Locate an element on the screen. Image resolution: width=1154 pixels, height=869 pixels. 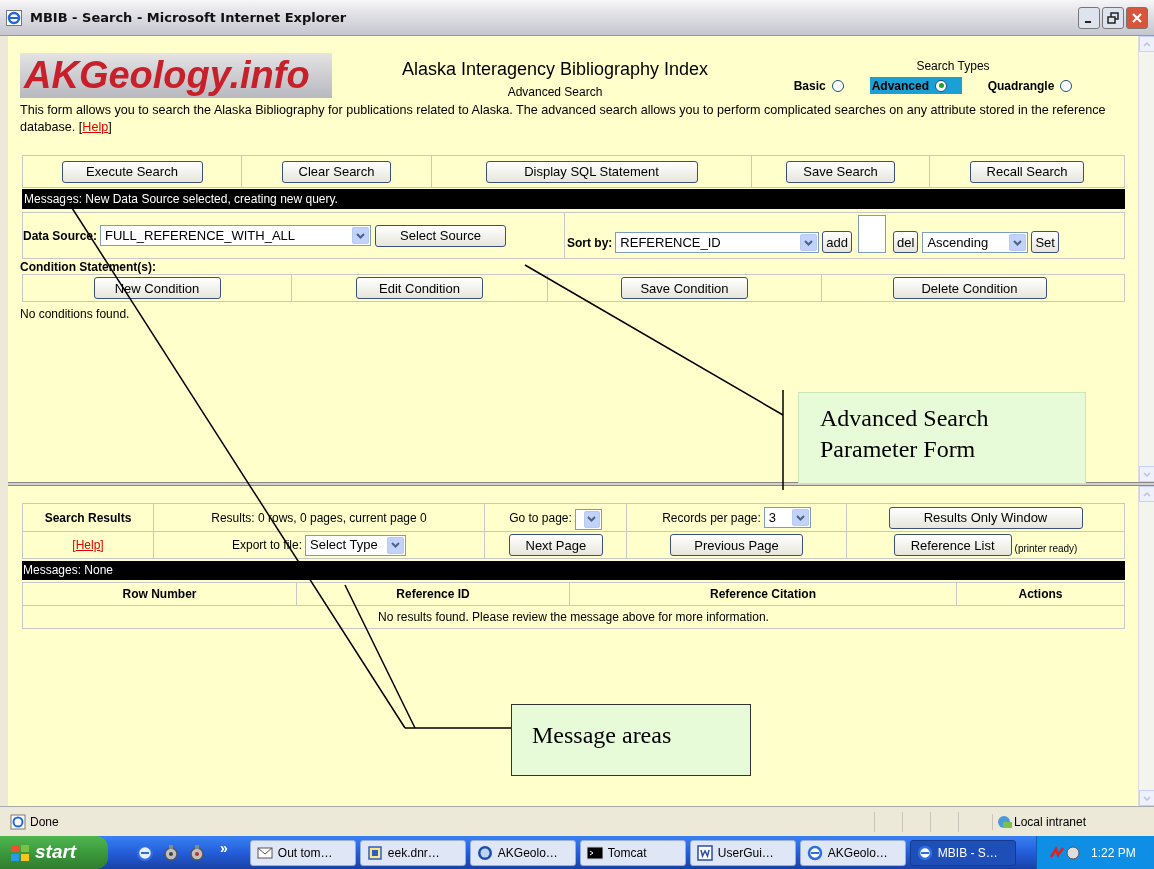
button: Reference List is located at coordinates (952, 545).